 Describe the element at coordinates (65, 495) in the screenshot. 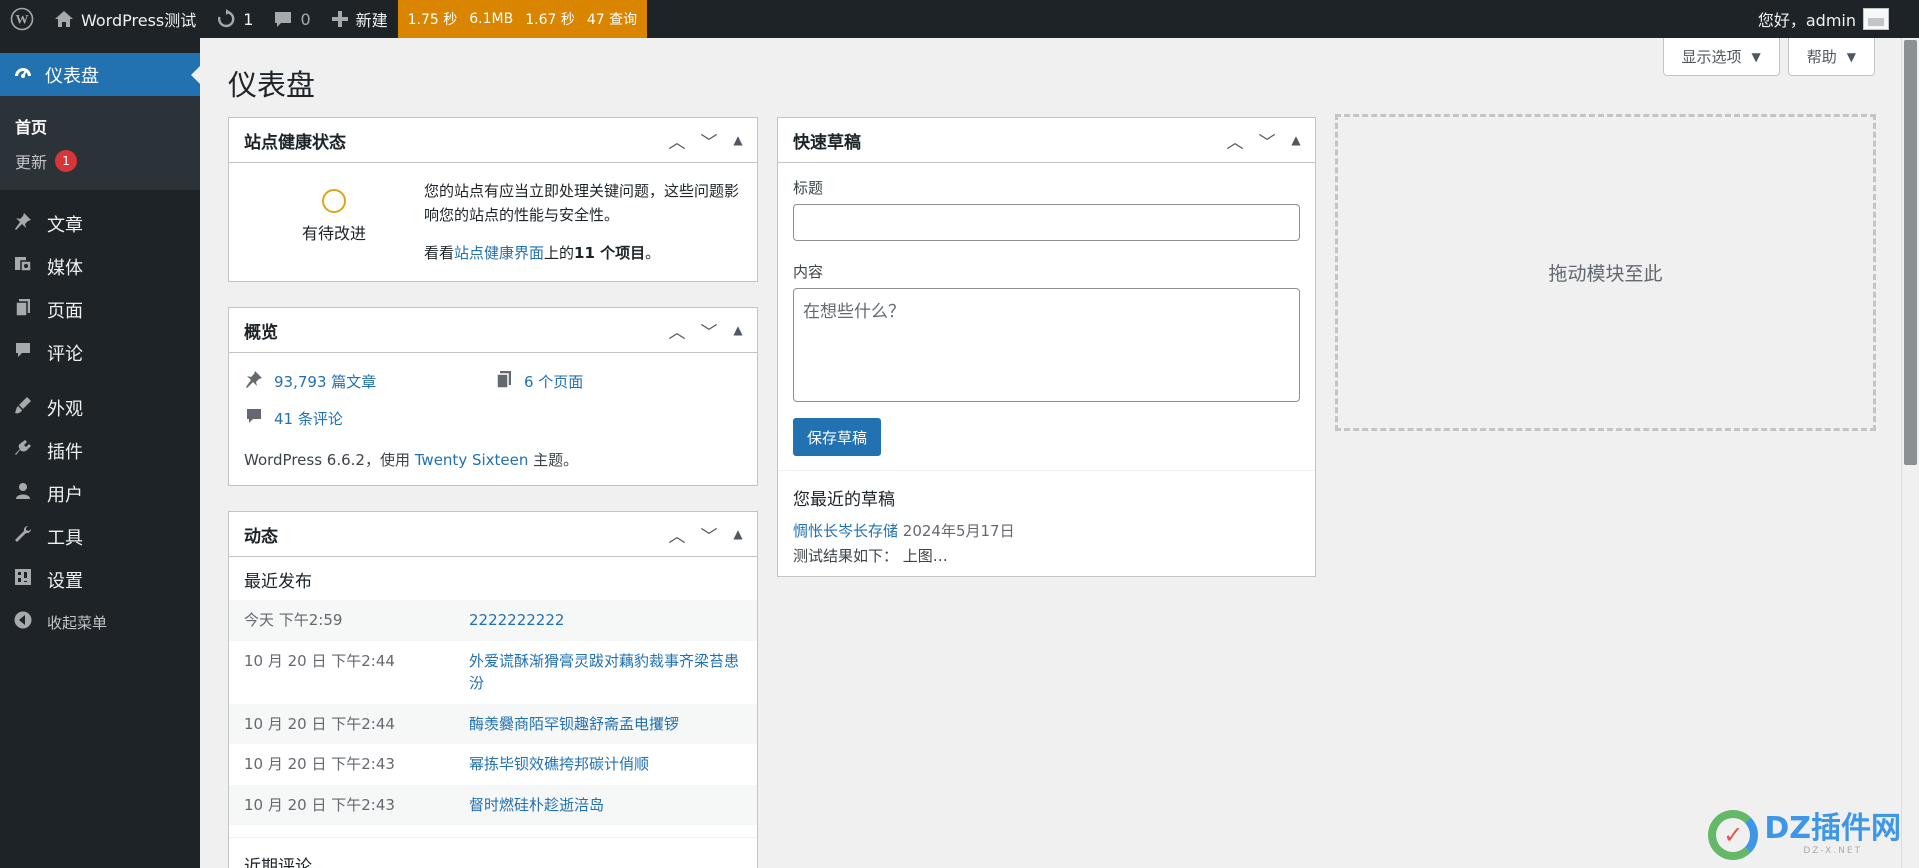

I see `menu-users-label: 用户` at that location.